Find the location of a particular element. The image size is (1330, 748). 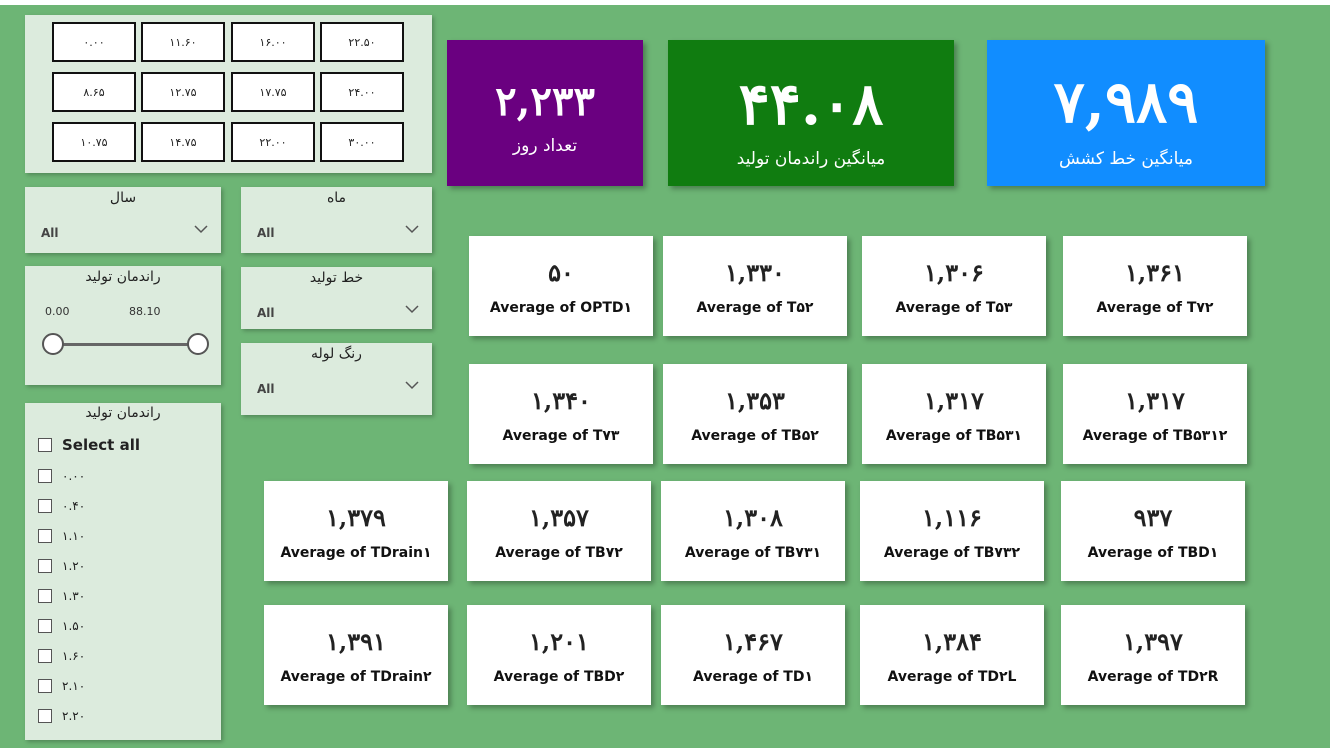

metric-card: ۵۰ Average of OPTD۱ is located at coordinates (561, 286).